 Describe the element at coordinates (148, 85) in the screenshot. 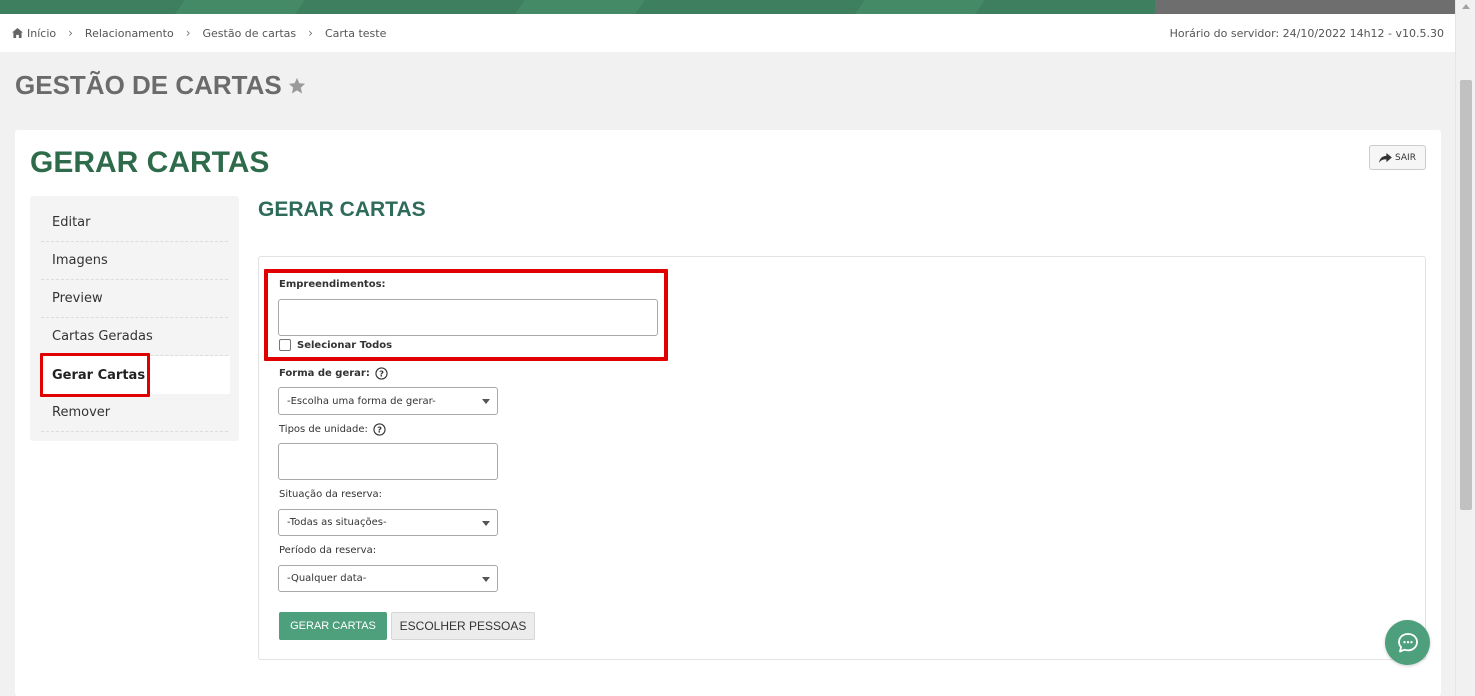

I see `page-title-text: GESTÃO DE CARTAS` at that location.